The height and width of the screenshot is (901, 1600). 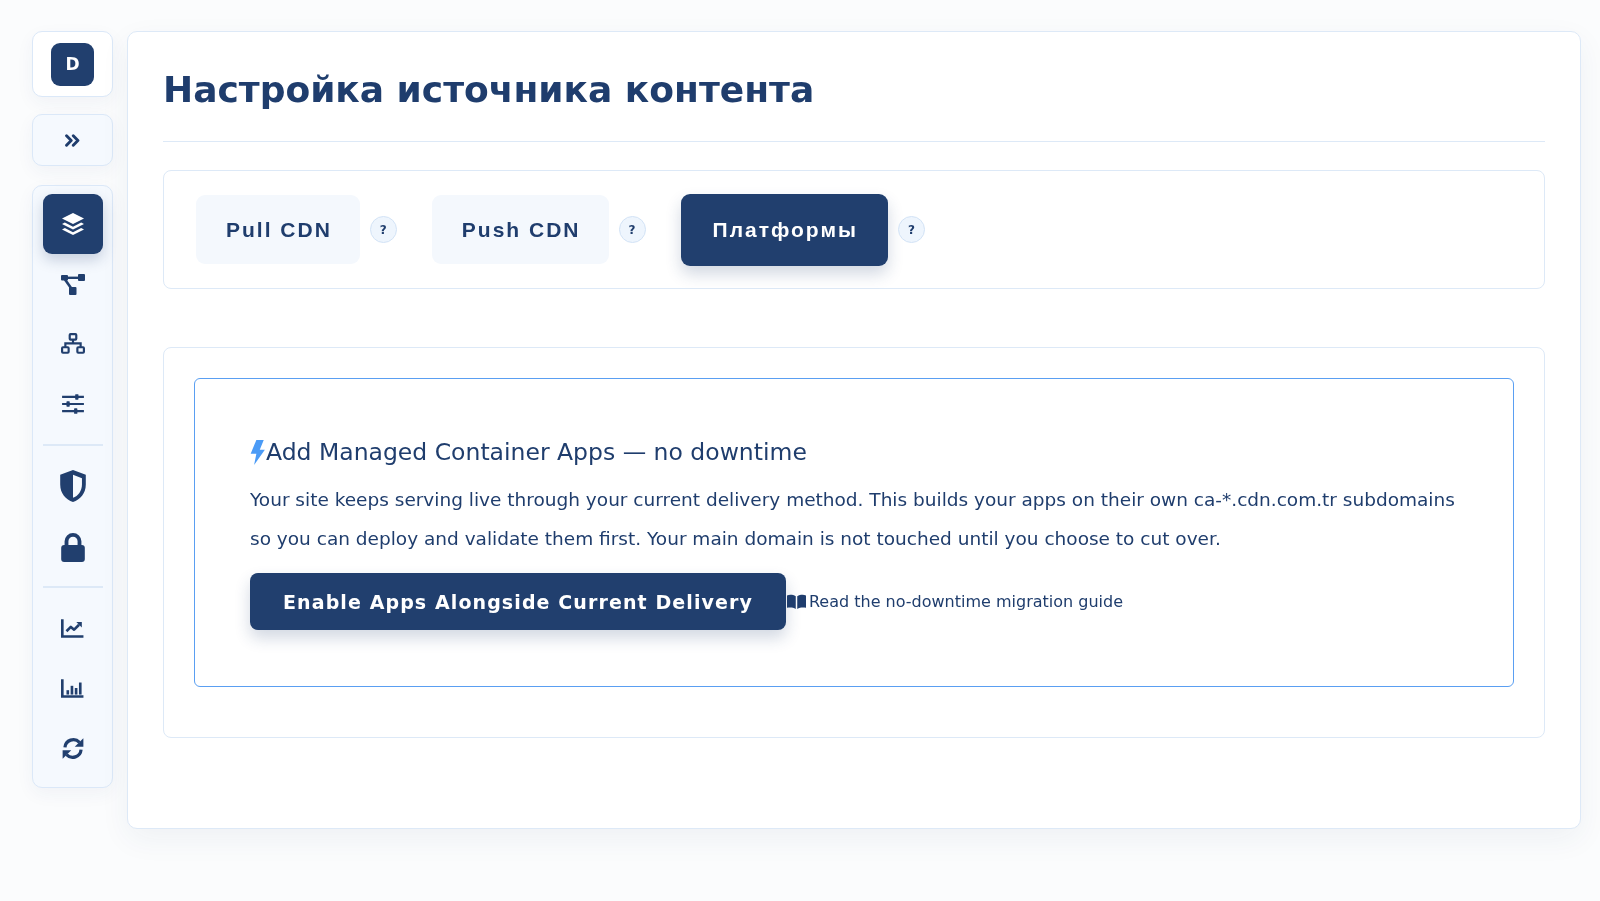 What do you see at coordinates (72, 688) in the screenshot?
I see `bar-chart-icon` at bounding box center [72, 688].